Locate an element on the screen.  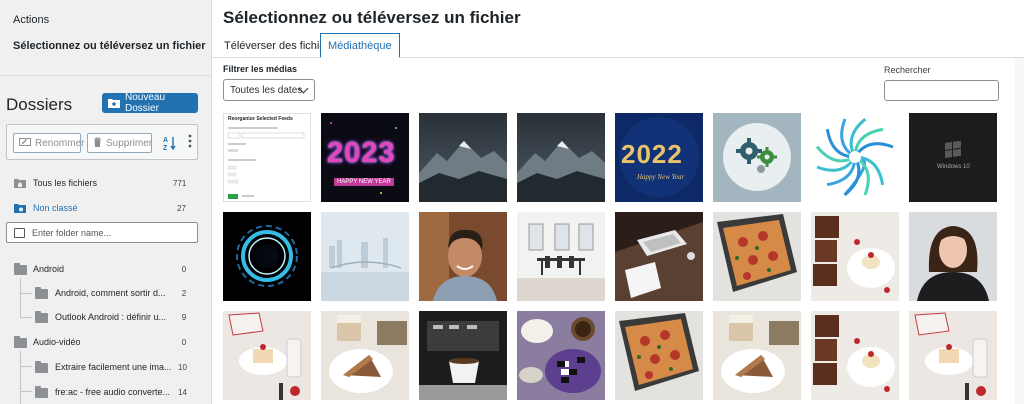
filter-label: Filtrer les médias is located at coordinates (260, 69).